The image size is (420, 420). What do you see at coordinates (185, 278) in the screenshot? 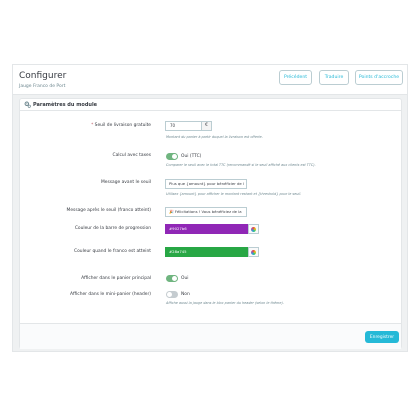
I see `main-cart-state: Oui` at bounding box center [185, 278].